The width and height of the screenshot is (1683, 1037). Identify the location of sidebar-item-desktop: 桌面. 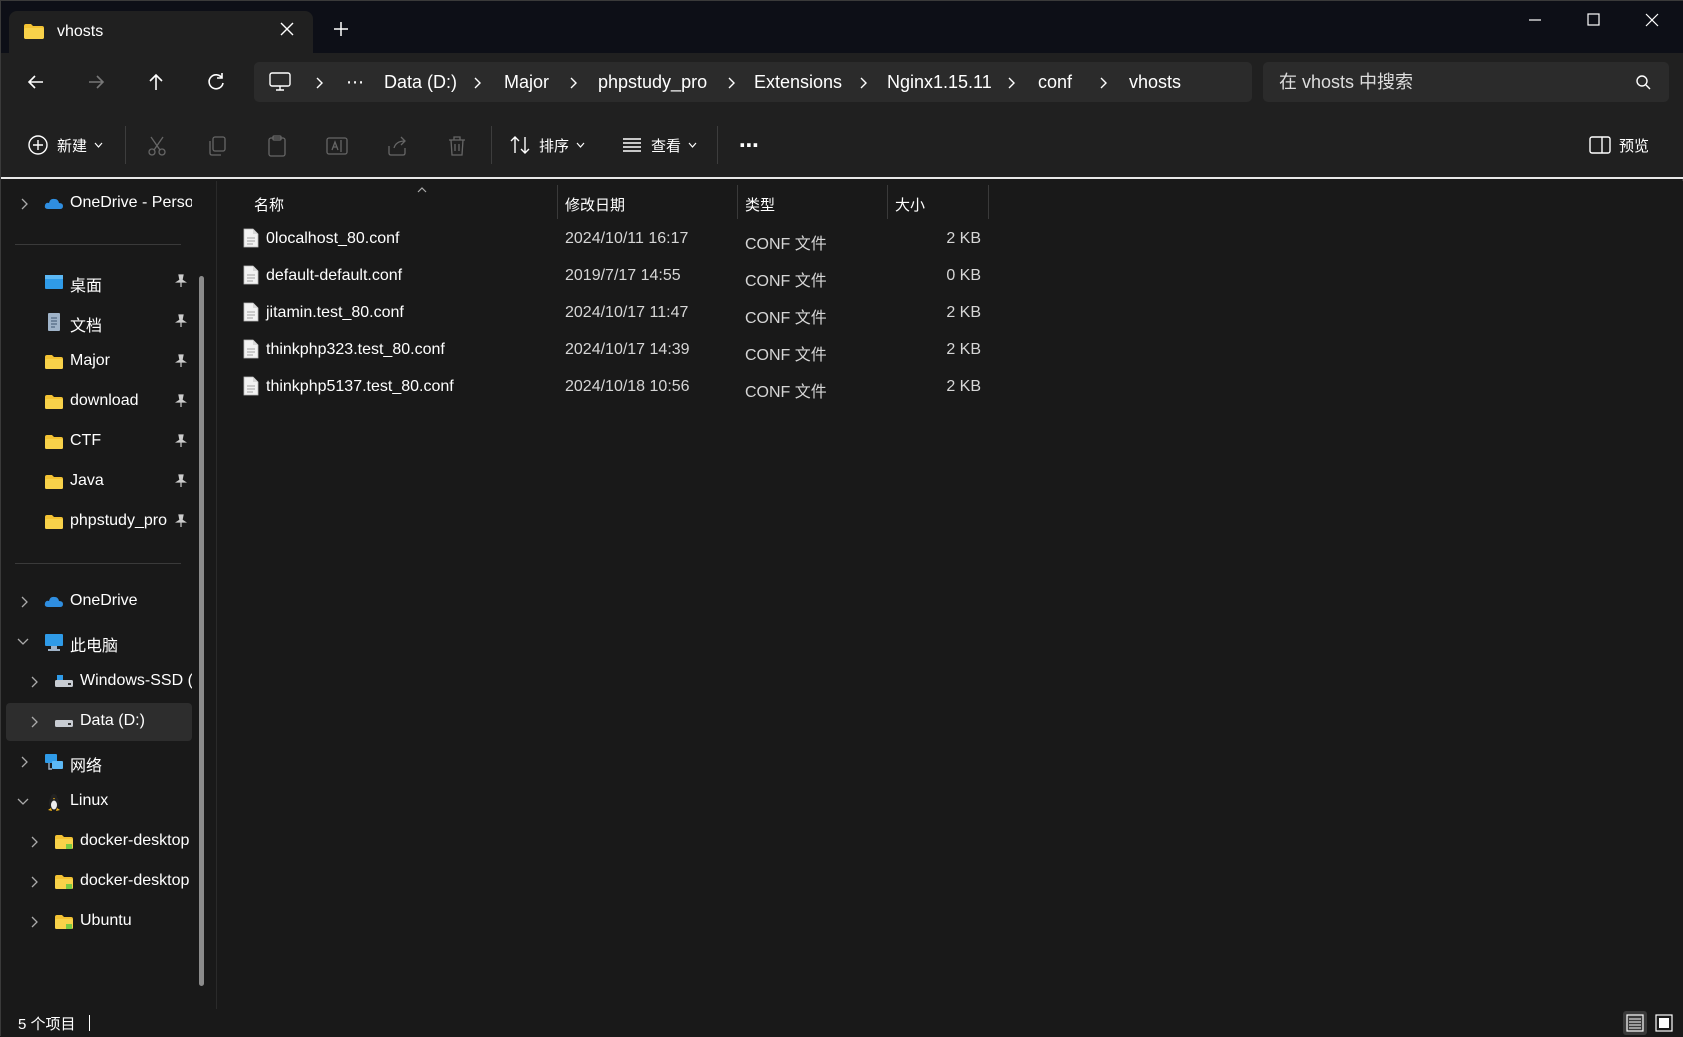
(99, 282).